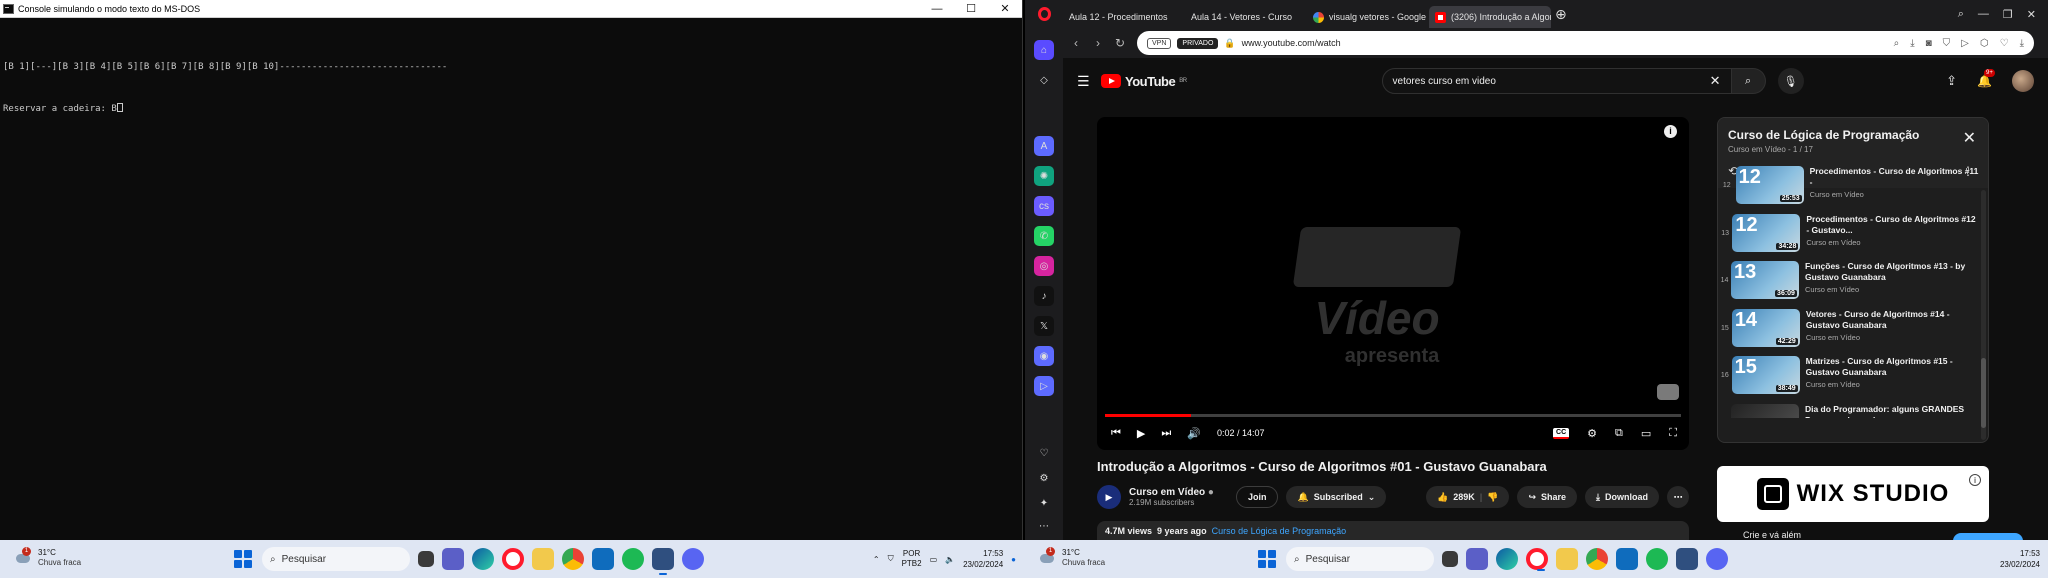 The width and height of the screenshot is (2048, 578). I want to click on thumbs-down-icon: 👎, so click(1492, 497).